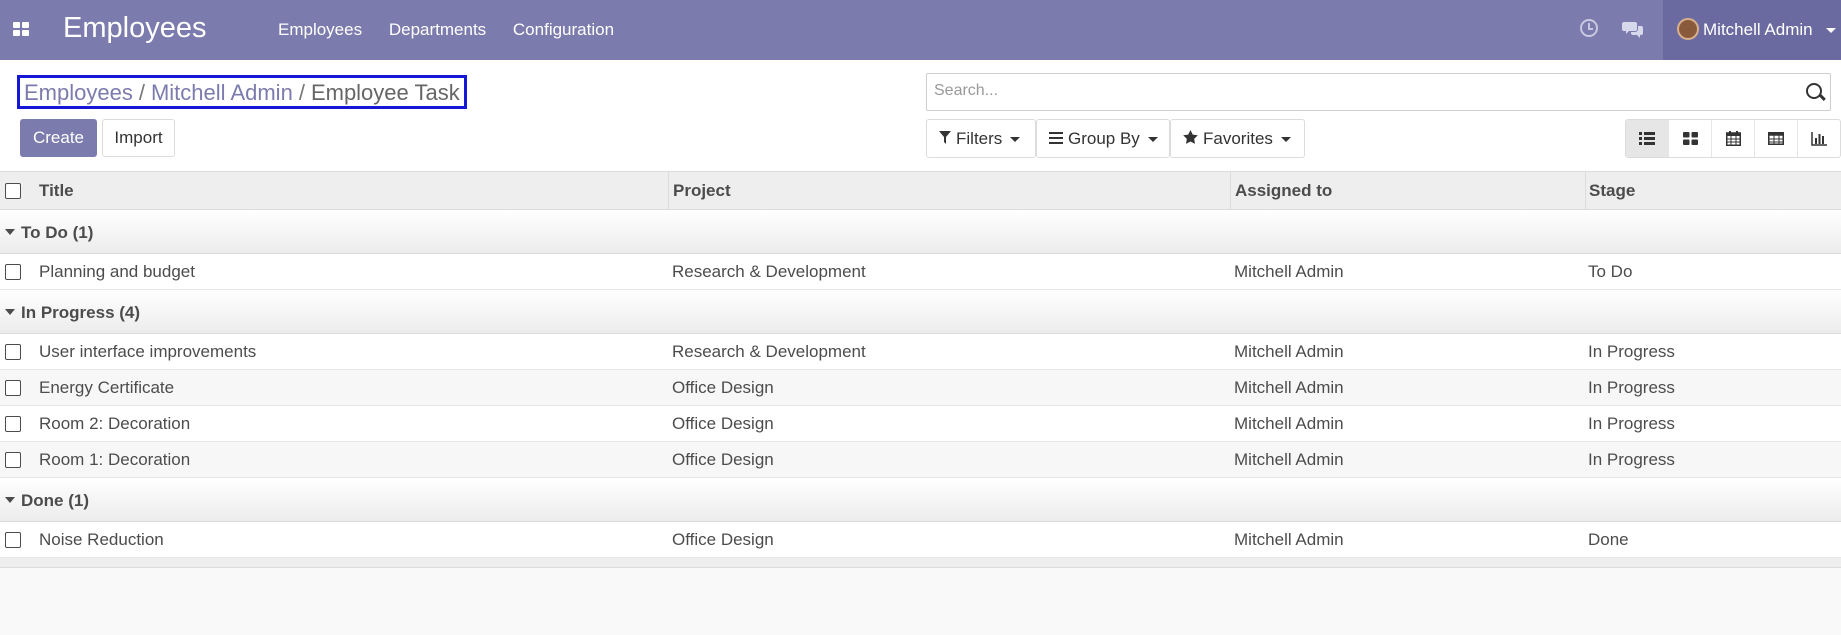 The width and height of the screenshot is (1841, 635). What do you see at coordinates (1633, 31) in the screenshot?
I see `messaging-chat-icon` at bounding box center [1633, 31].